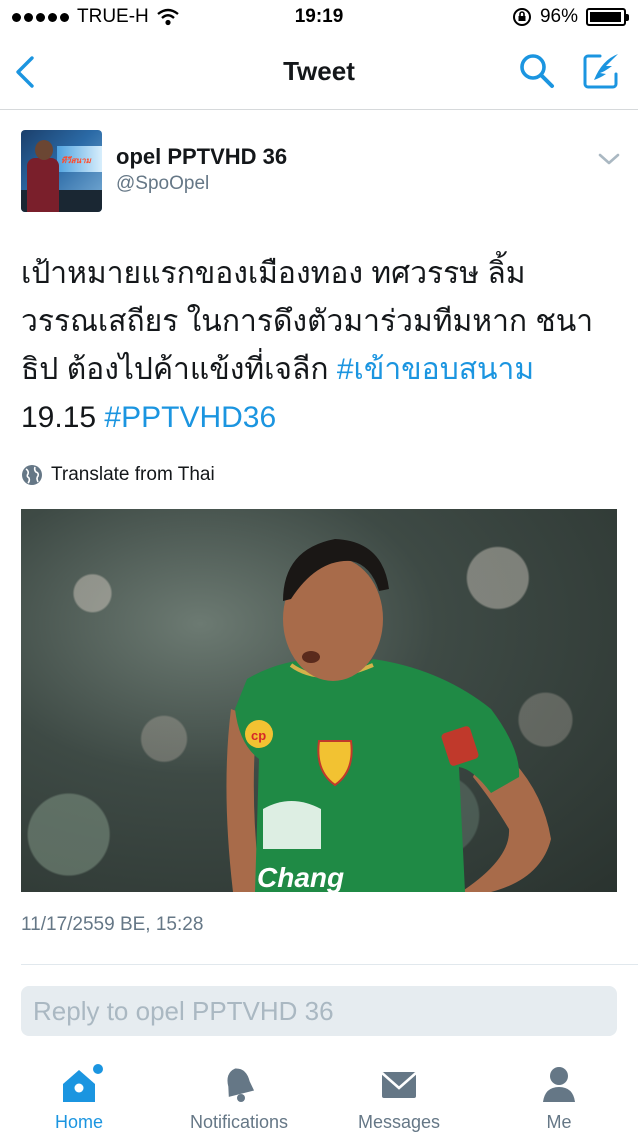 This screenshot has width=638, height=1136. Describe the element at coordinates (32, 475) in the screenshot. I see `globe-icon` at that location.